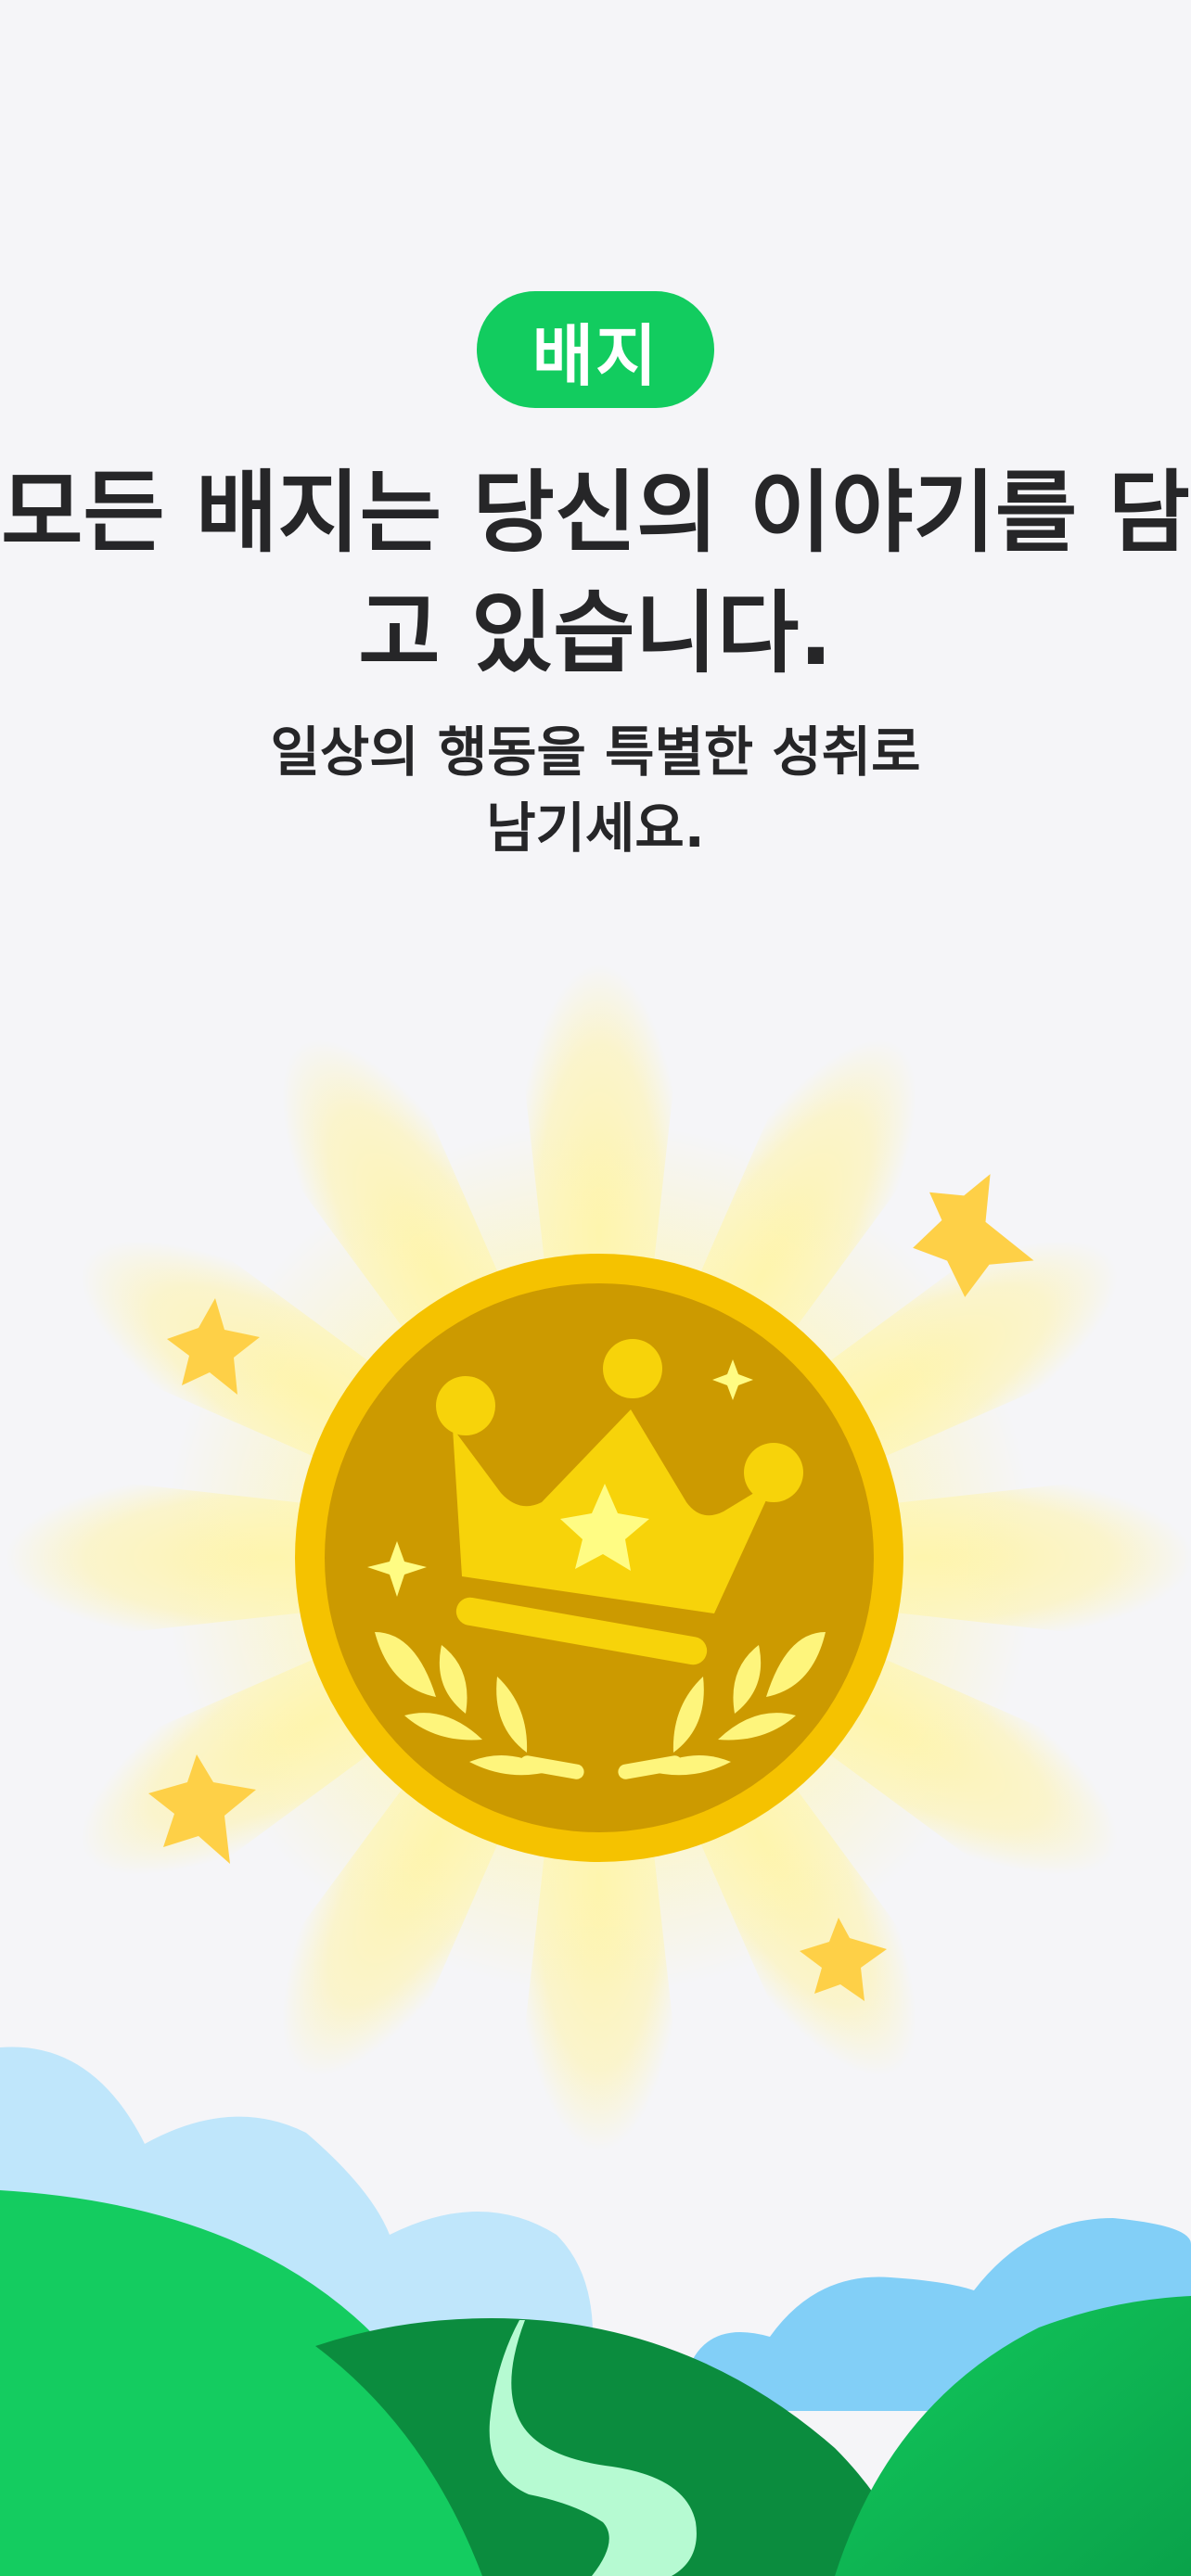 The height and width of the screenshot is (2576, 1191). Describe the element at coordinates (595, 829) in the screenshot. I see `page-subtitle-line-2: 남기세요.` at that location.